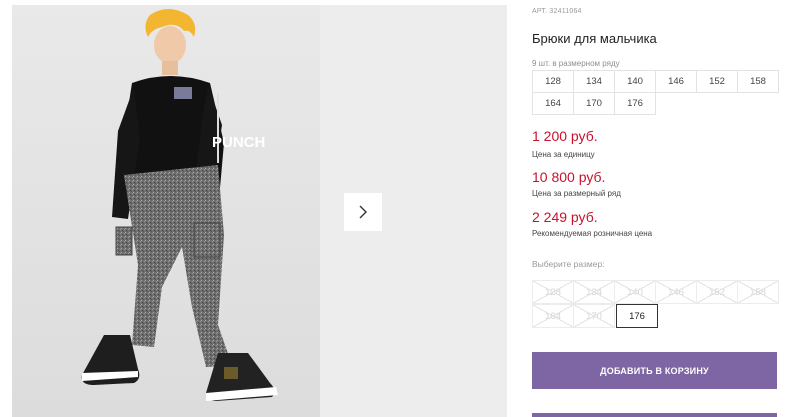  What do you see at coordinates (576, 63) in the screenshot?
I see `pack-size-note: 9 шт. в размерном ряду` at bounding box center [576, 63].